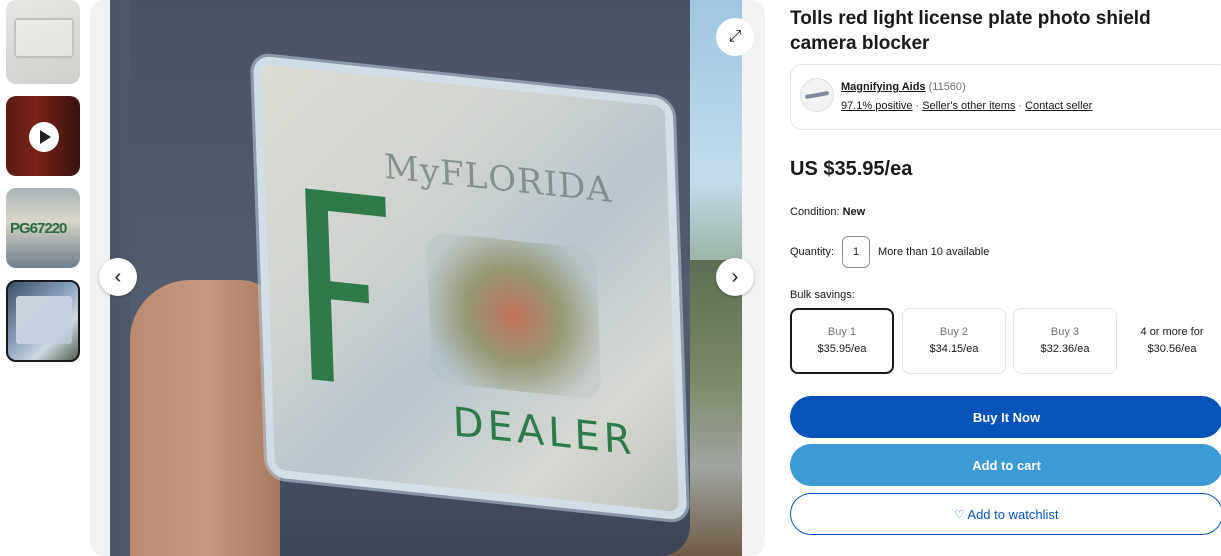  I want to click on photo-hand, so click(205, 418).